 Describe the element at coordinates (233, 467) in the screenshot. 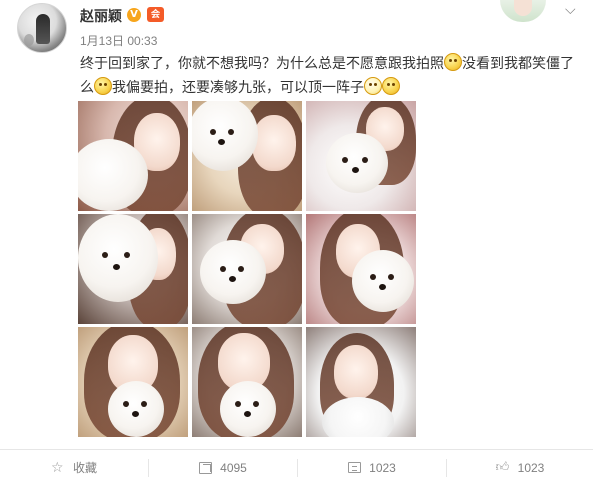

I see `share-count: 4095` at that location.